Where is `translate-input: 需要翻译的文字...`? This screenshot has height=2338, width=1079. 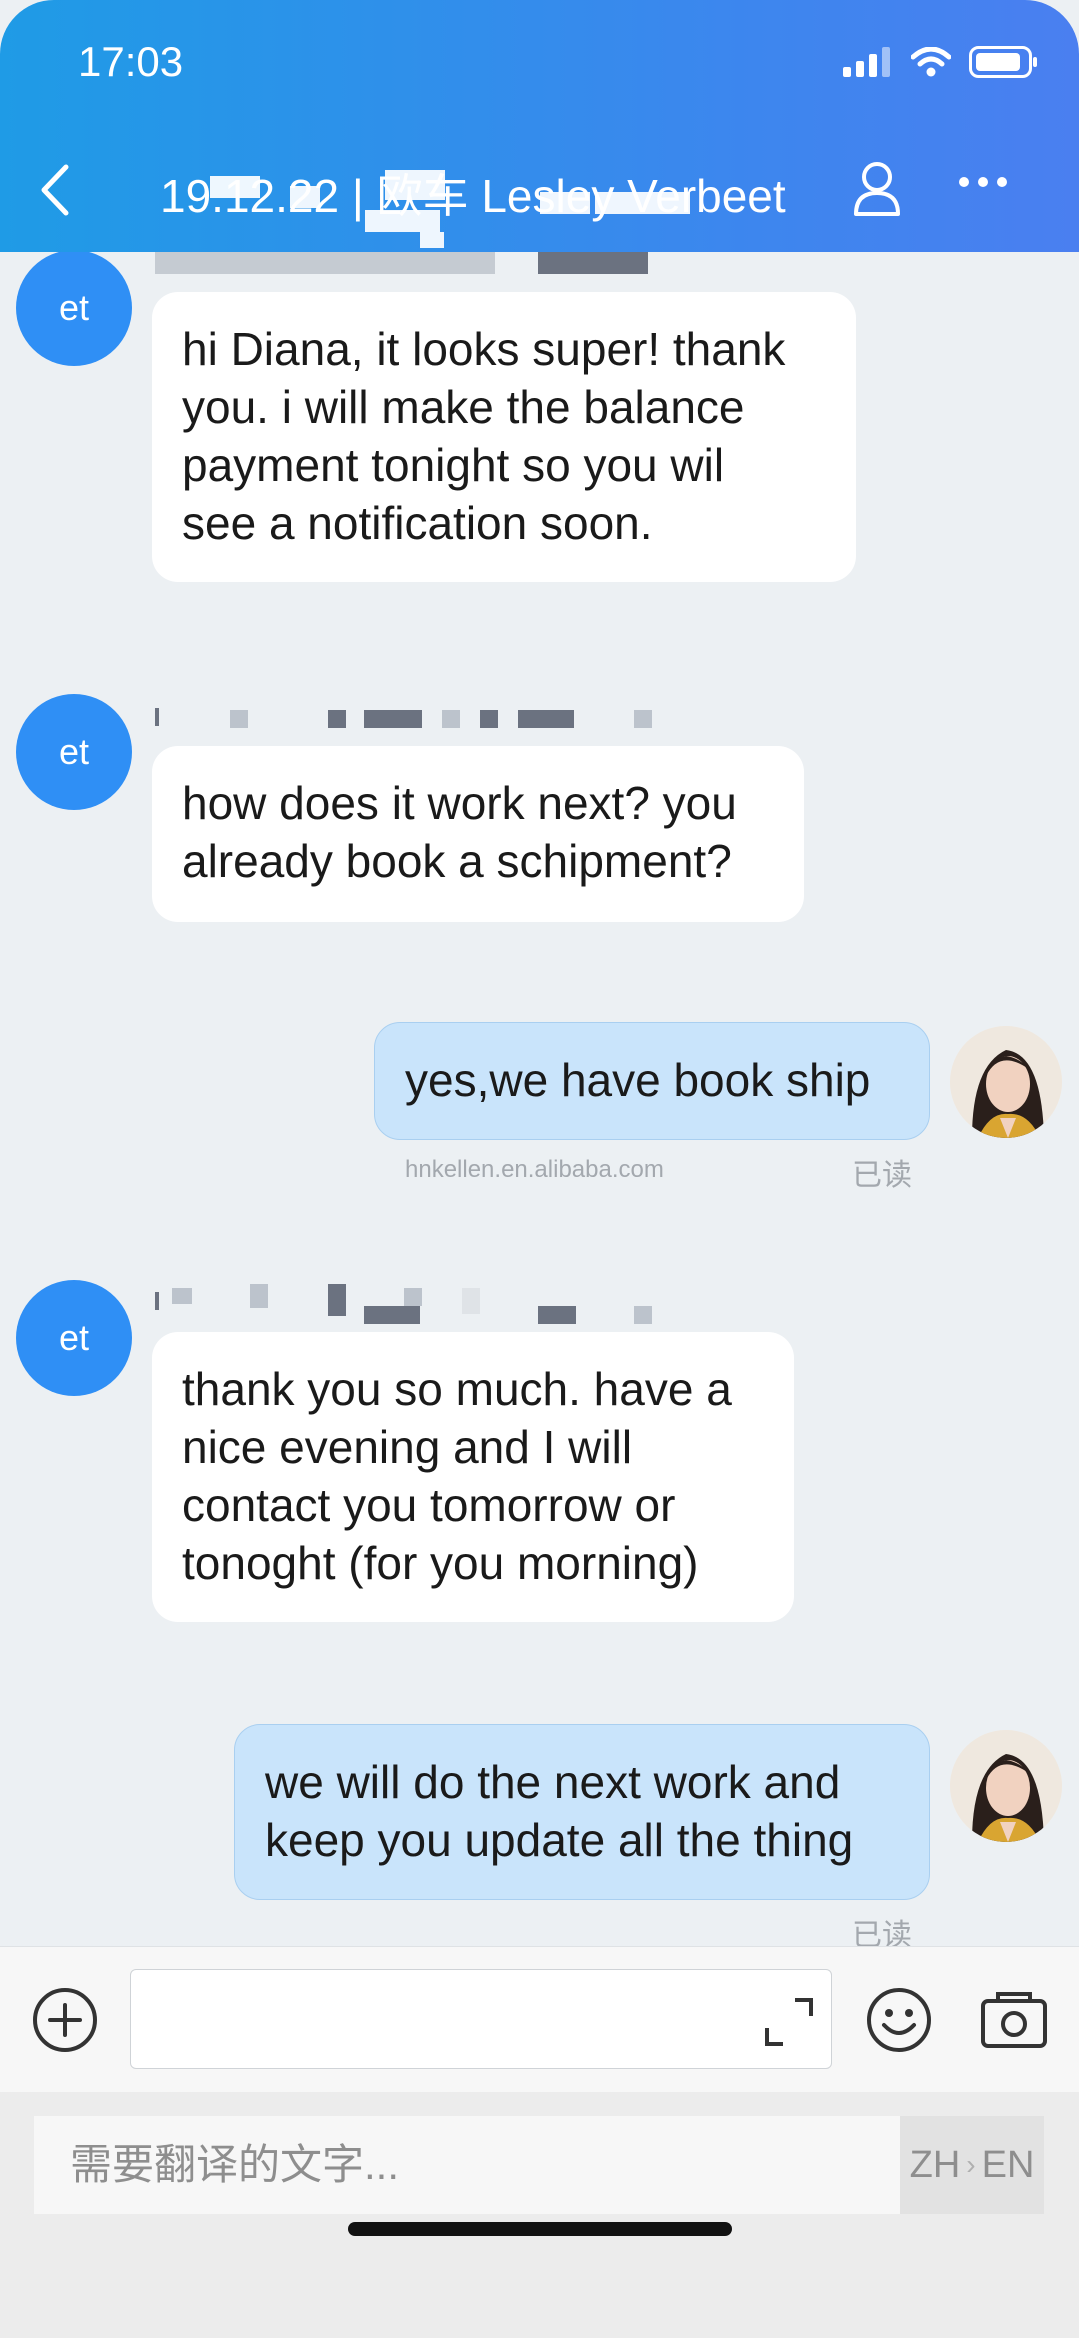 translate-input: 需要翻译的文字... is located at coordinates (467, 2165).